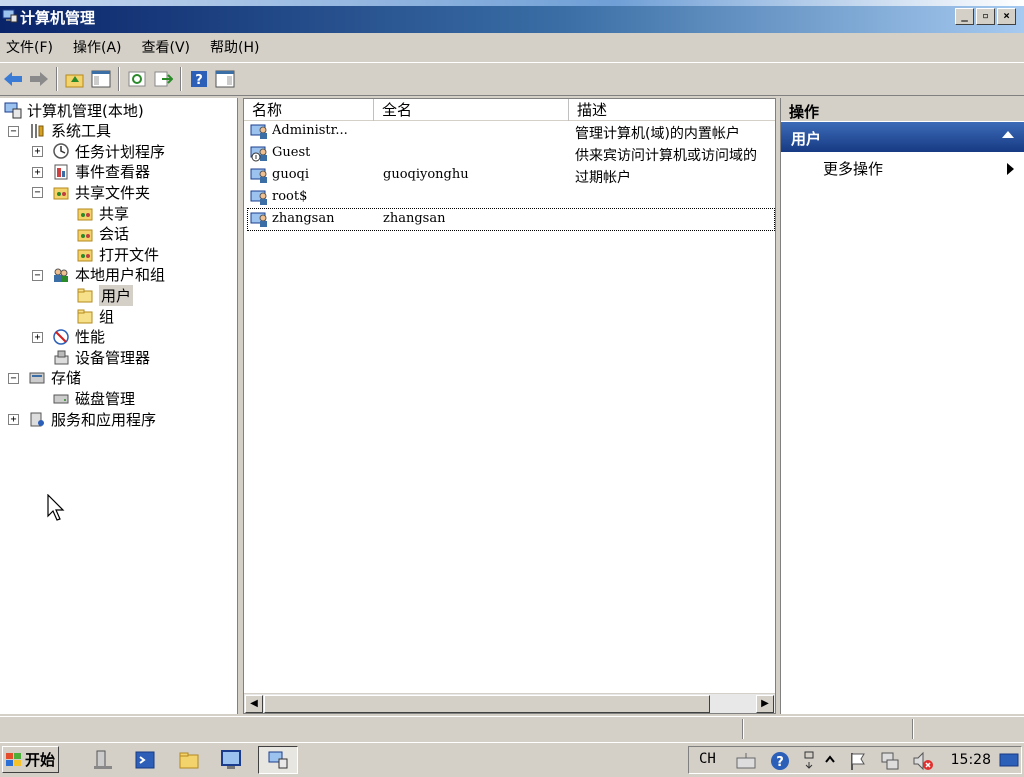  I want to click on show-action-pane-button, so click(225, 79).